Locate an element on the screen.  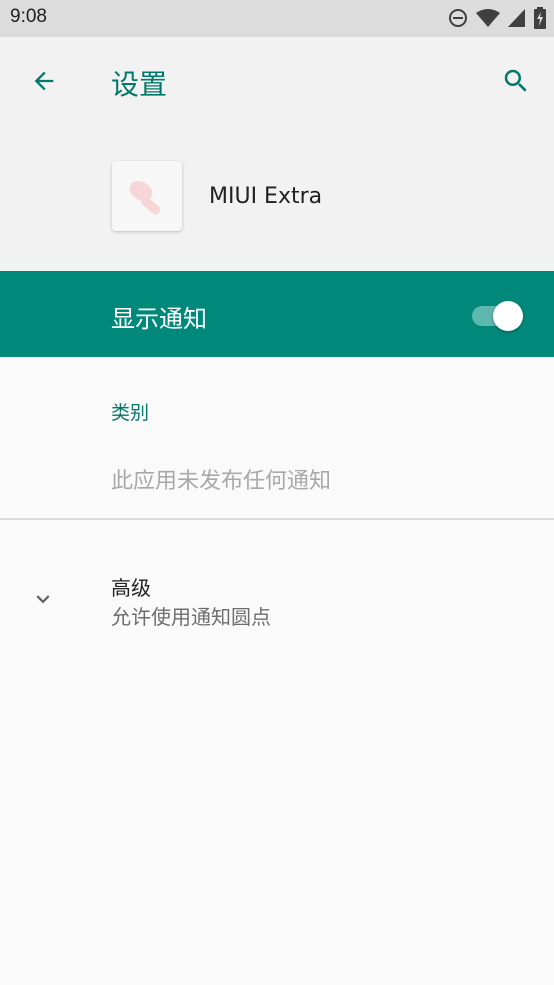
toggle-thumb is located at coordinates (508, 316).